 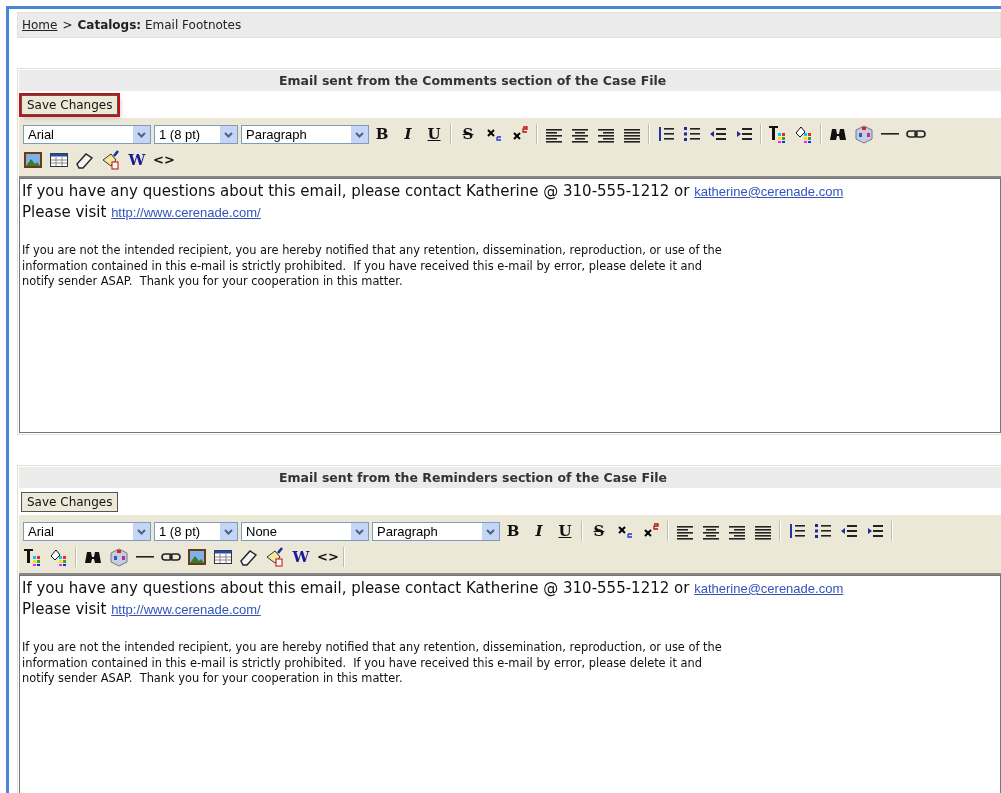 What do you see at coordinates (510, 477) in the screenshot?
I see `section-header: Email sent from the Reminders section of the Case File` at bounding box center [510, 477].